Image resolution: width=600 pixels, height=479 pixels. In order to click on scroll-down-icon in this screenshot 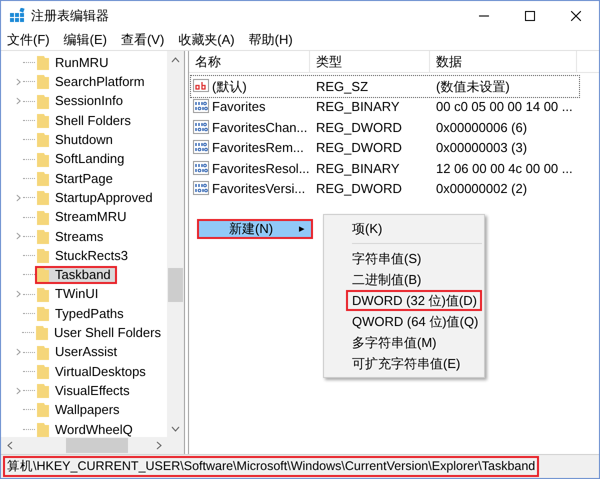, I will do `click(175, 429)`.